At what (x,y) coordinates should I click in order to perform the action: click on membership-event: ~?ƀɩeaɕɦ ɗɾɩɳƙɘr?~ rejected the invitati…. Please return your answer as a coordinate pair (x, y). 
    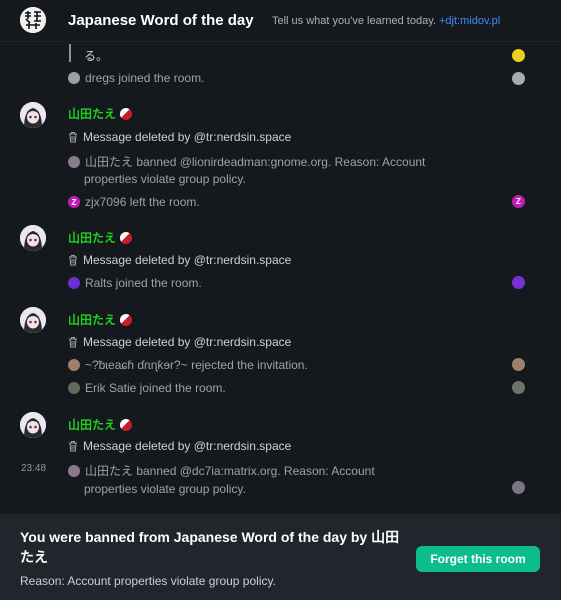
    Looking at the image, I should click on (188, 365).